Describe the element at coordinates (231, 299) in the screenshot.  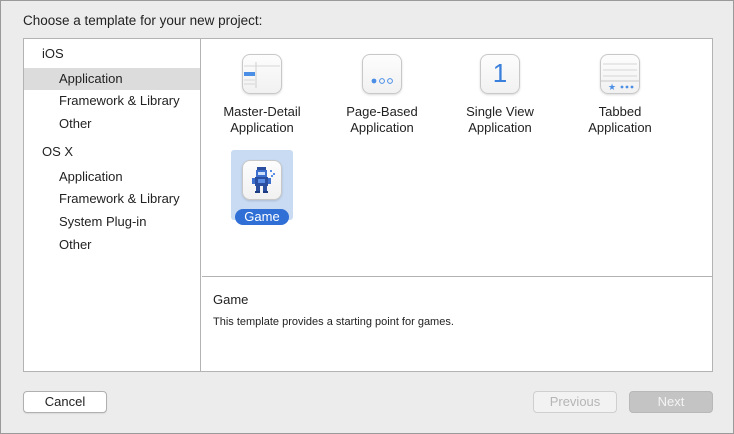
I see `description-title: Game` at that location.